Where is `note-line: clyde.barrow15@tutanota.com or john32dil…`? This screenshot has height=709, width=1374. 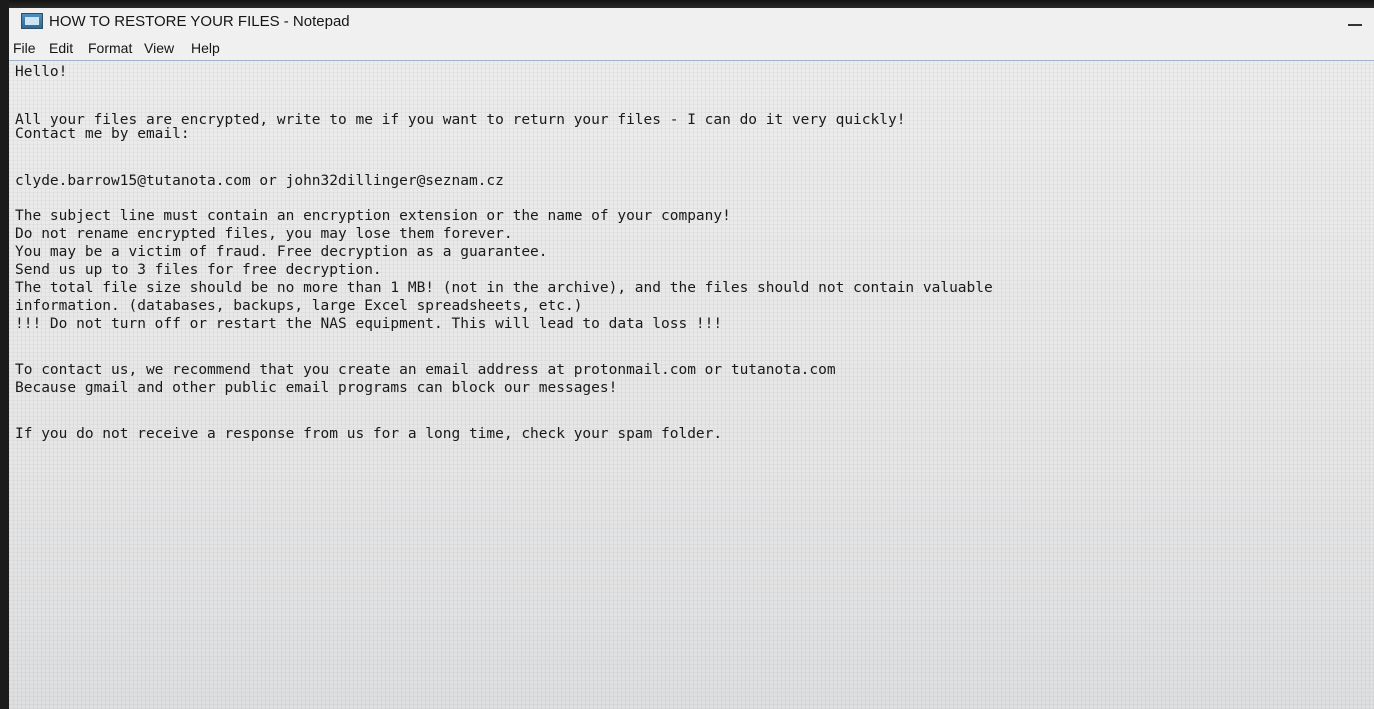 note-line: clyde.barrow15@tutanota.com or john32dil… is located at coordinates (259, 181).